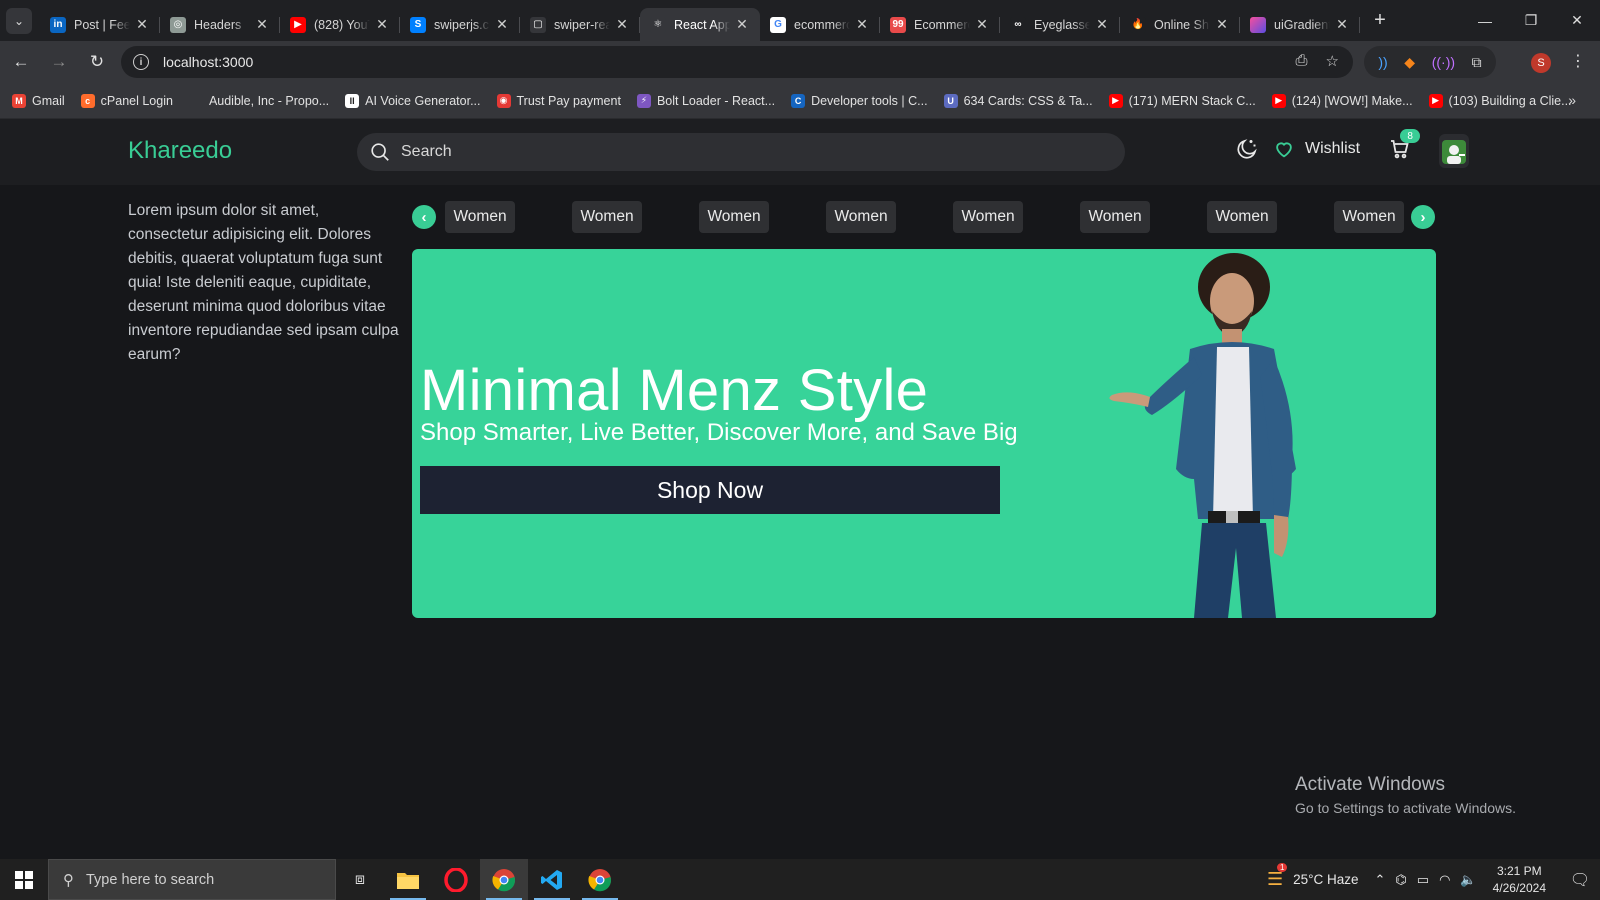 The image size is (1600, 900). I want to click on taskbar-search: ⚲ Type here to search, so click(192, 879).